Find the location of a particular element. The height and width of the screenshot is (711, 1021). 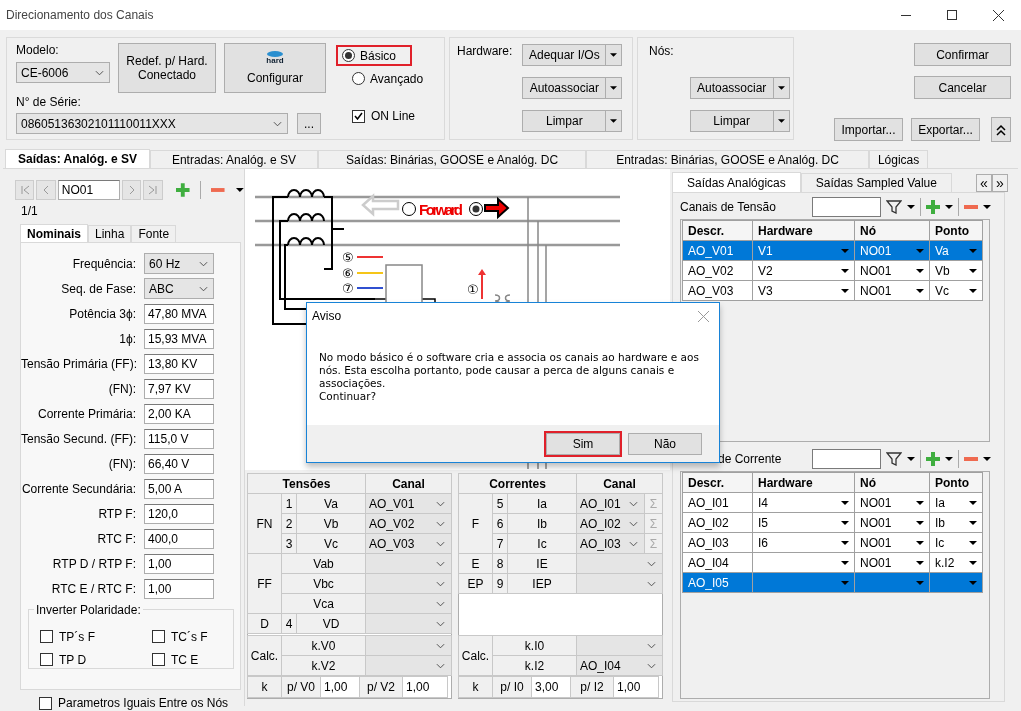

scroll-tab-button: » is located at coordinates (1000, 183).